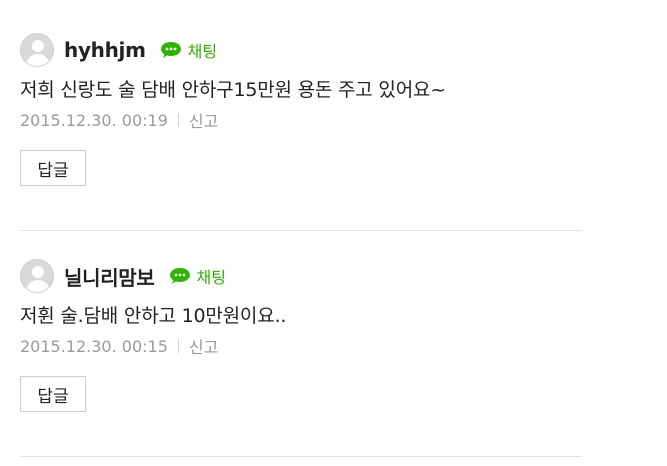 This screenshot has width=667, height=466. Describe the element at coordinates (301, 276) in the screenshot. I see `comment-header: 닐니리맘보 채팅` at that location.